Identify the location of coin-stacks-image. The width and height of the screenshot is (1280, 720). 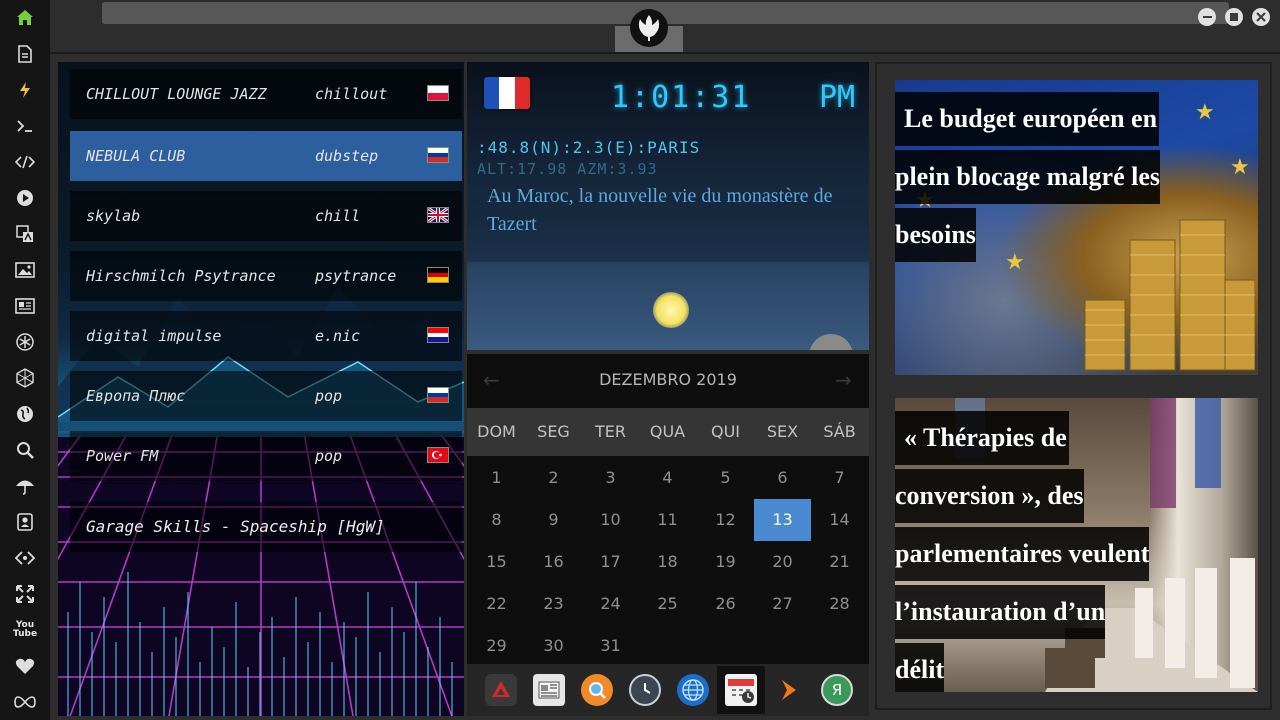
(1169, 295).